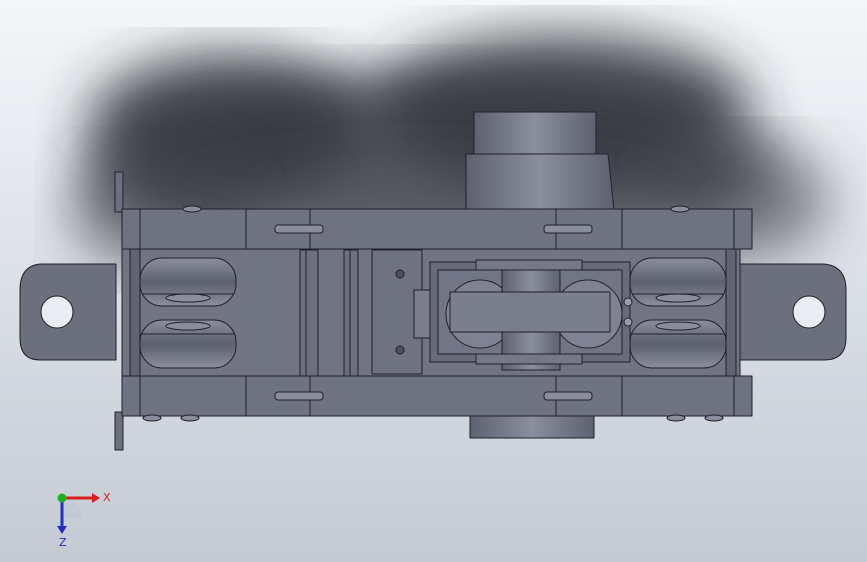 This screenshot has width=867, height=562. What do you see at coordinates (535, 133) in the screenshot?
I see `top-pivot-cap` at bounding box center [535, 133].